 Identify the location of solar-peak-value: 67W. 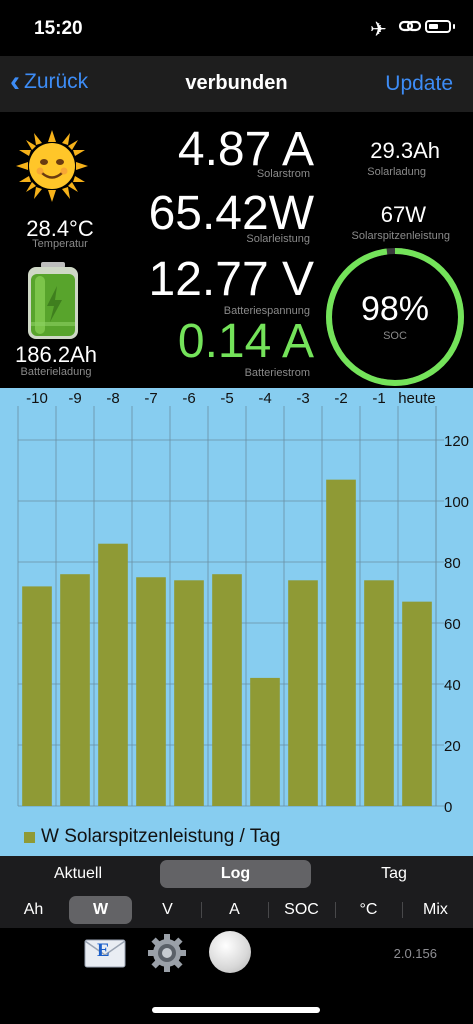
(403, 214).